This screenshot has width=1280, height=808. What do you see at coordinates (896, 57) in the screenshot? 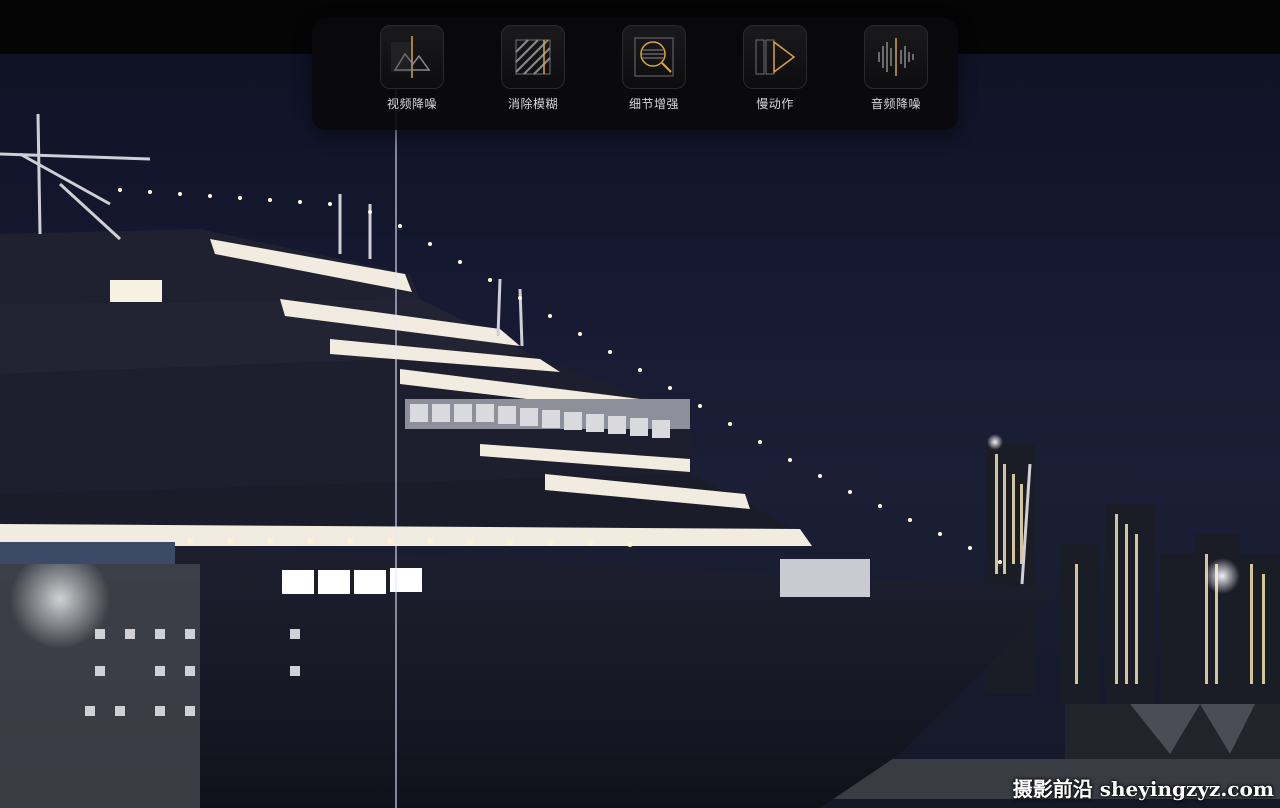
I see `audio-denoise-icon` at bounding box center [896, 57].